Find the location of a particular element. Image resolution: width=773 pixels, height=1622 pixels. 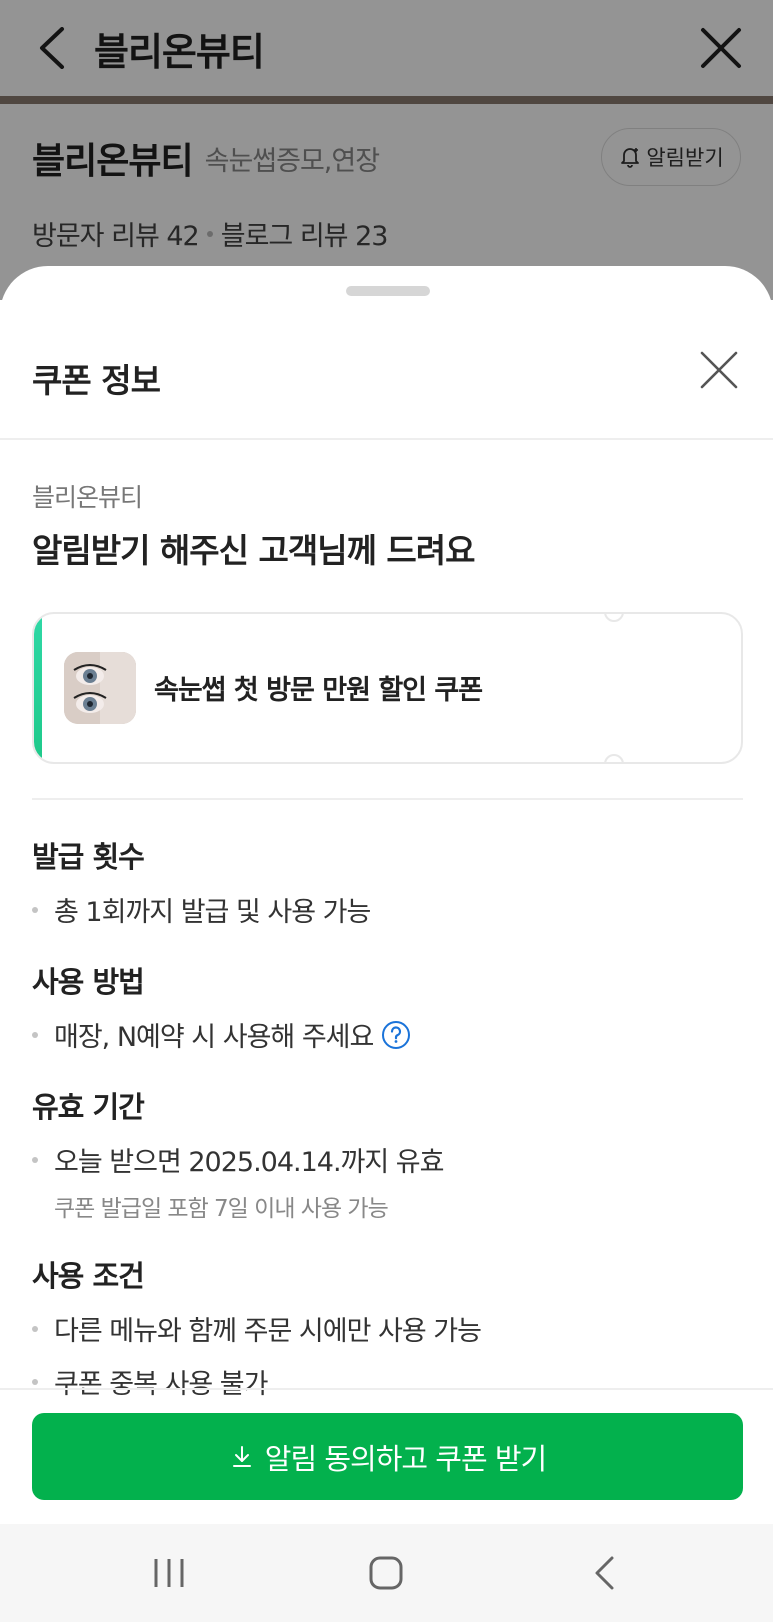

list-item-text: 오늘 받으면 2025.04.14.까지 유효 is located at coordinates (249, 1162).